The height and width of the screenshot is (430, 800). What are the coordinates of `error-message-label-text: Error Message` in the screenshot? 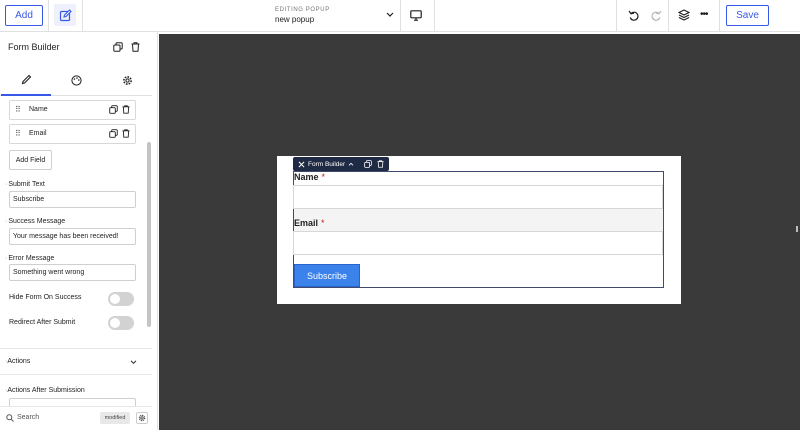 It's located at (31, 258).